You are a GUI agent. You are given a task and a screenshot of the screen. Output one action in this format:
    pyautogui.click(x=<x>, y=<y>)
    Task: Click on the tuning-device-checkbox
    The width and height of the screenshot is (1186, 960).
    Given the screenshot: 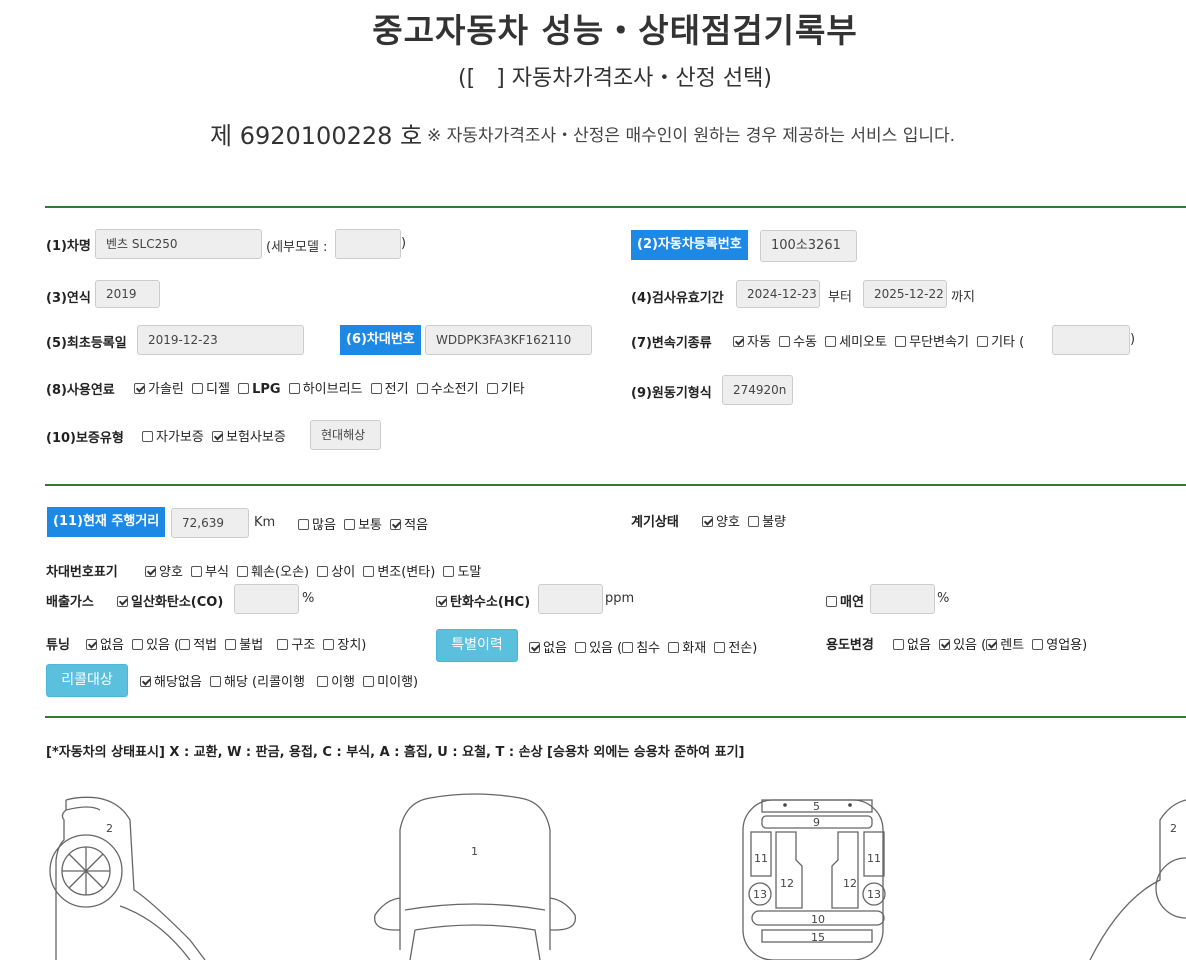 What is the action you would take?
    pyautogui.click(x=329, y=644)
    